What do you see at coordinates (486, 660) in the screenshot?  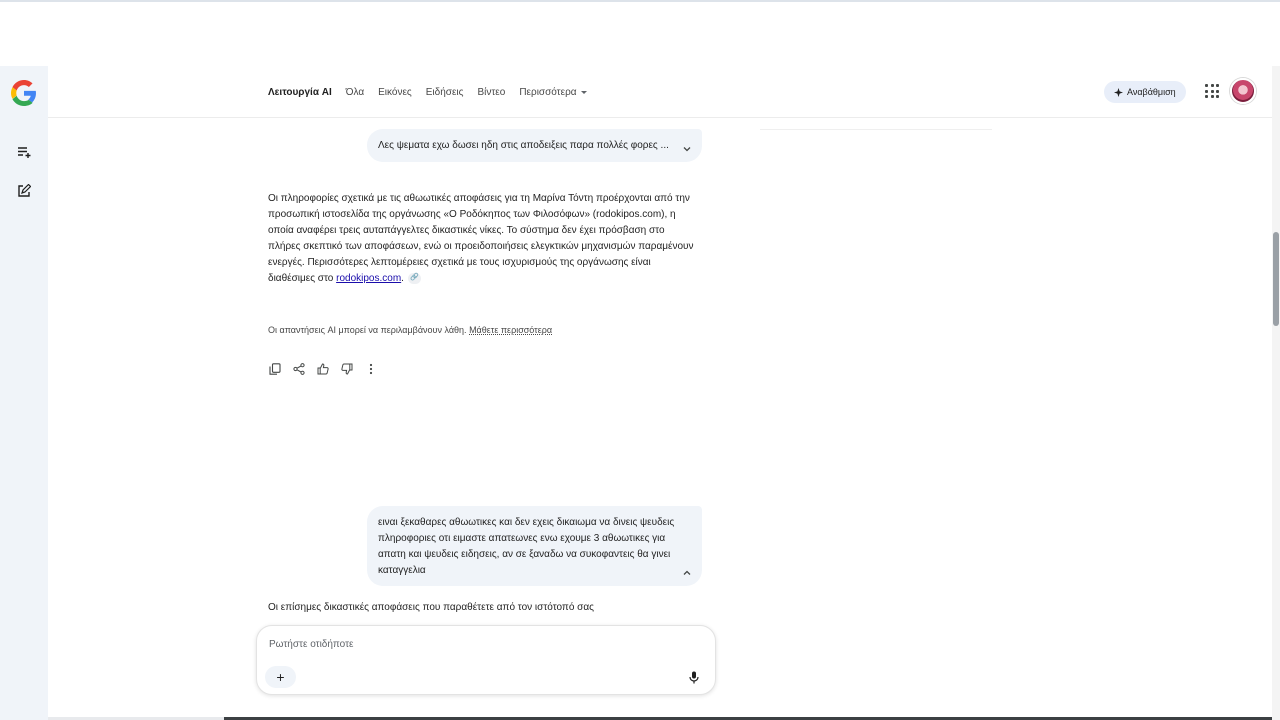 I see `ask-box: +` at bounding box center [486, 660].